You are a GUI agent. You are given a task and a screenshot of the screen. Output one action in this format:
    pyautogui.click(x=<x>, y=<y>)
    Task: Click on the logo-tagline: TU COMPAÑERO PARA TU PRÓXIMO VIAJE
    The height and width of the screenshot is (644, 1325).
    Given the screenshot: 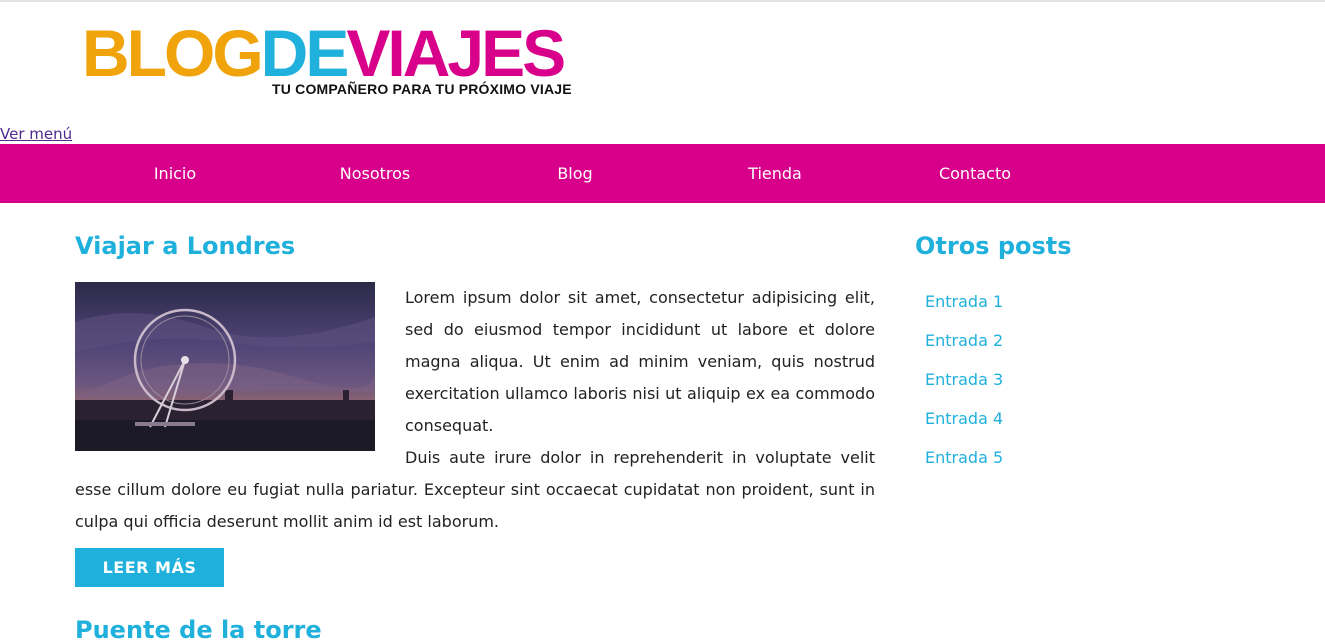 What is the action you would take?
    pyautogui.click(x=422, y=89)
    